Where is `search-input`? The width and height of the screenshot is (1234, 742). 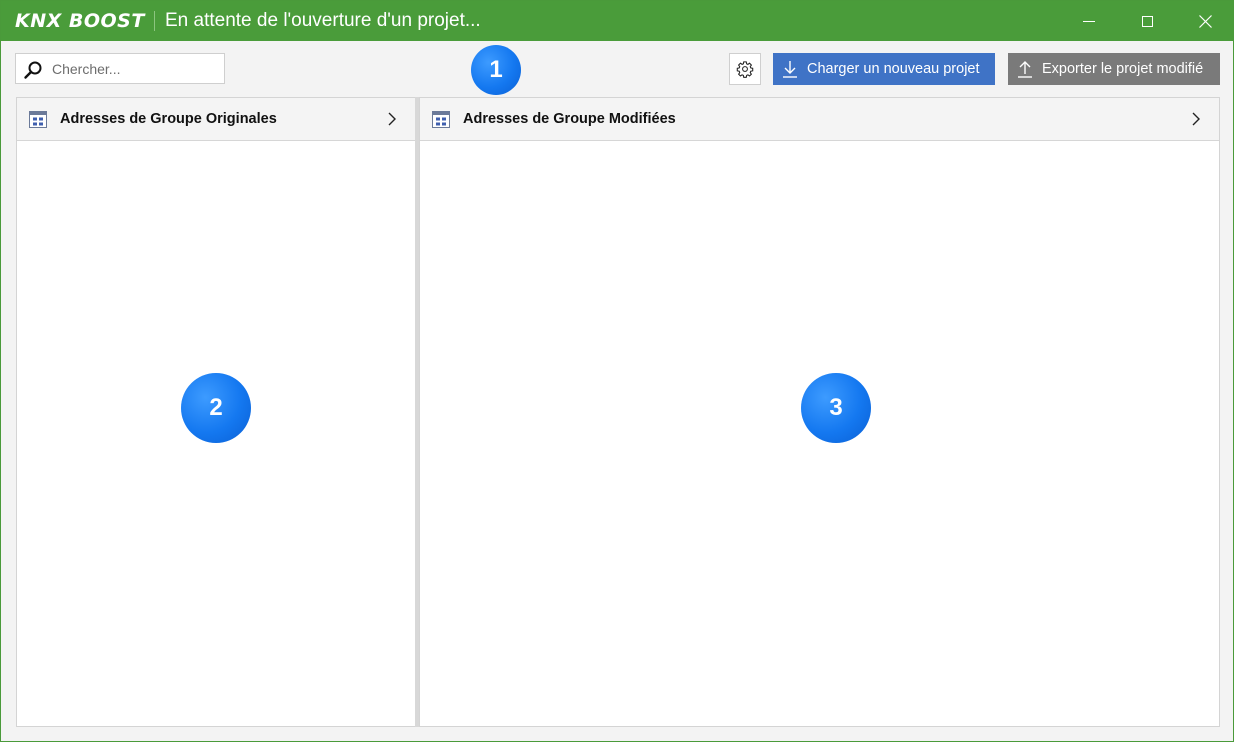
search-input is located at coordinates (136, 68).